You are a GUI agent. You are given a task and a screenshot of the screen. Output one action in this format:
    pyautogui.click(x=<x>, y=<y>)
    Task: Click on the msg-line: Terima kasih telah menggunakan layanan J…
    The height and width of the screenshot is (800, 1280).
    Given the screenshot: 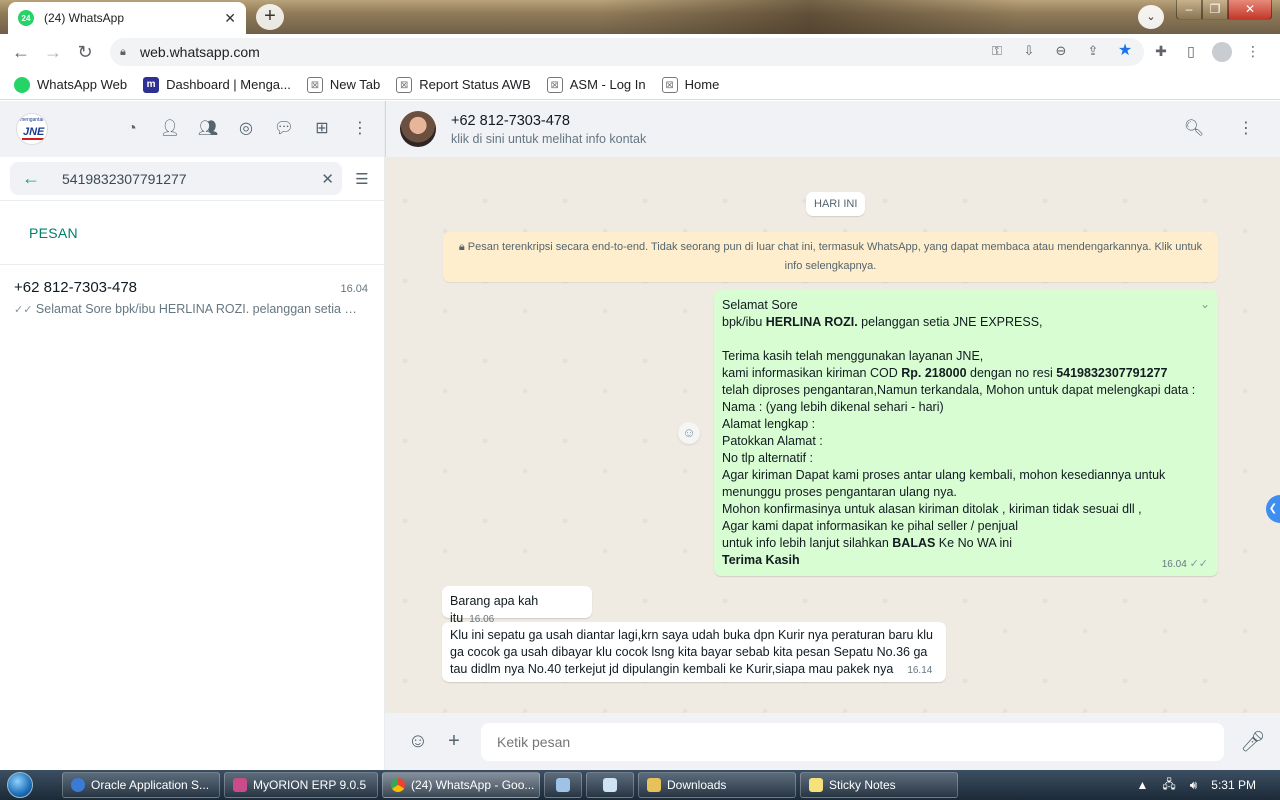 What is the action you would take?
    pyautogui.click(x=853, y=356)
    